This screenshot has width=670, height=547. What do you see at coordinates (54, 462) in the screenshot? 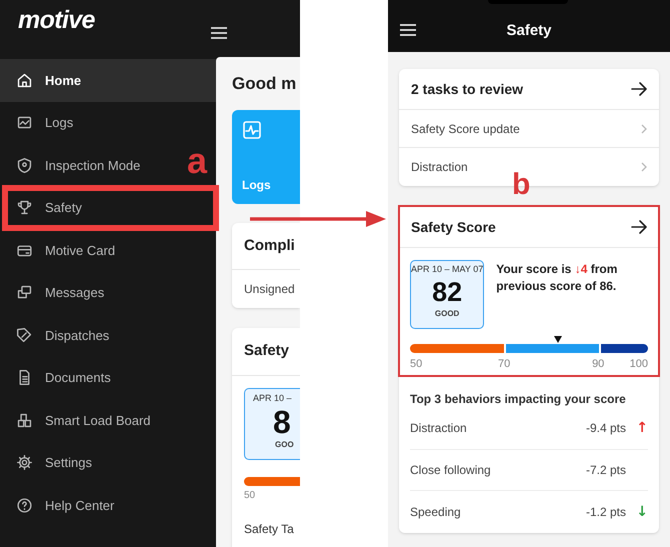
I see `sidebar-item: Settings` at bounding box center [54, 462].